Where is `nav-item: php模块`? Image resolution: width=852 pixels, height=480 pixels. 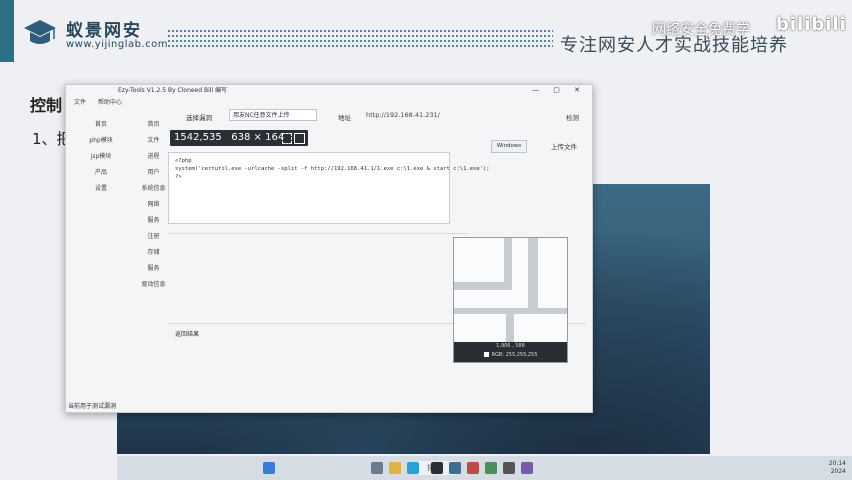 nav-item: php模块 is located at coordinates (101, 141).